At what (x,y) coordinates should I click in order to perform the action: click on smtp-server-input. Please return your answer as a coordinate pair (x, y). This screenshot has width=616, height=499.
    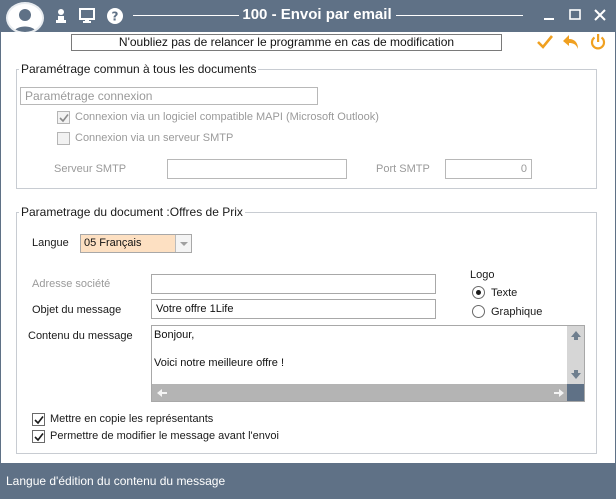
    Looking at the image, I should click on (257, 169).